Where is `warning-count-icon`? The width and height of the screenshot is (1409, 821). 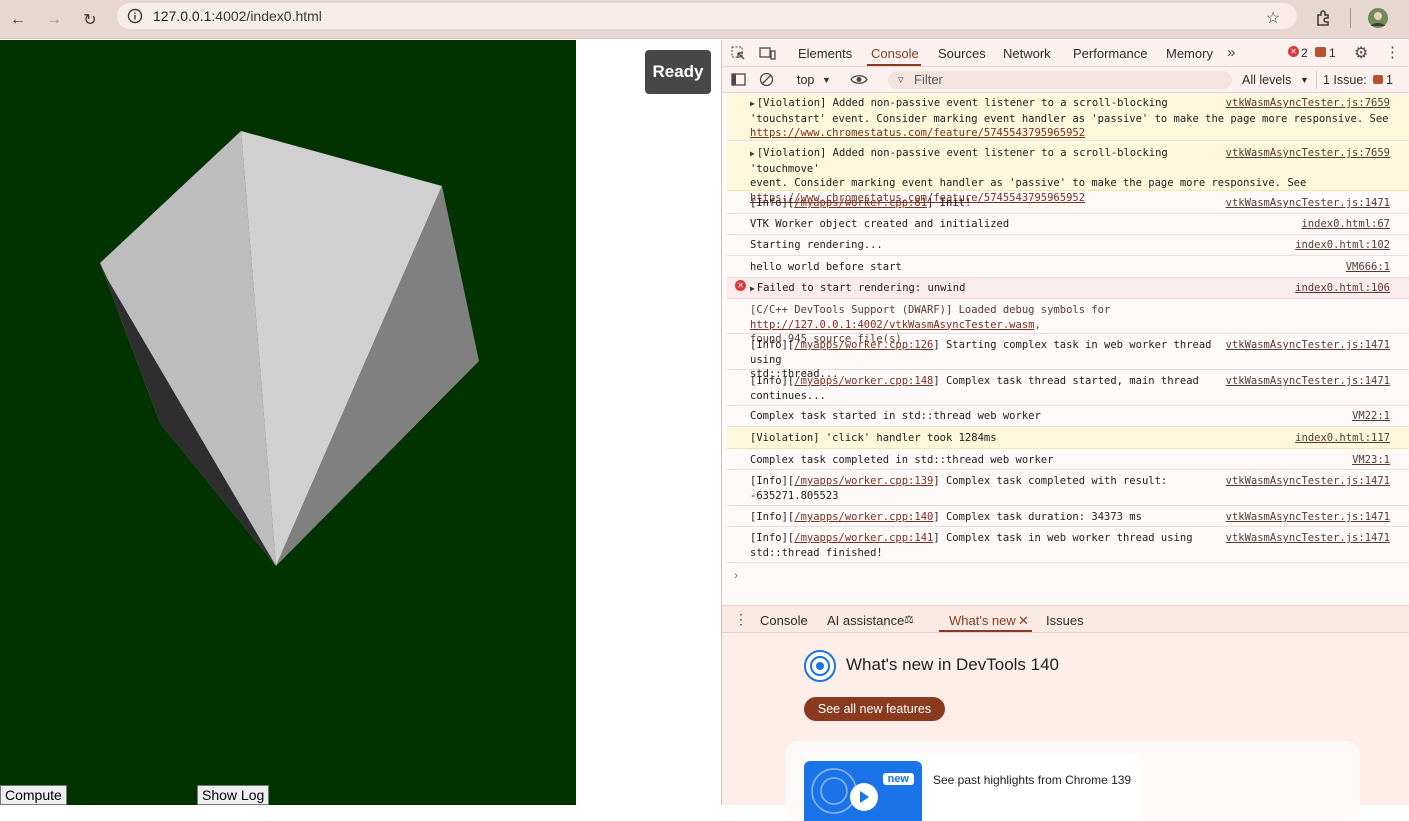
warning-count-icon is located at coordinates (1320, 52).